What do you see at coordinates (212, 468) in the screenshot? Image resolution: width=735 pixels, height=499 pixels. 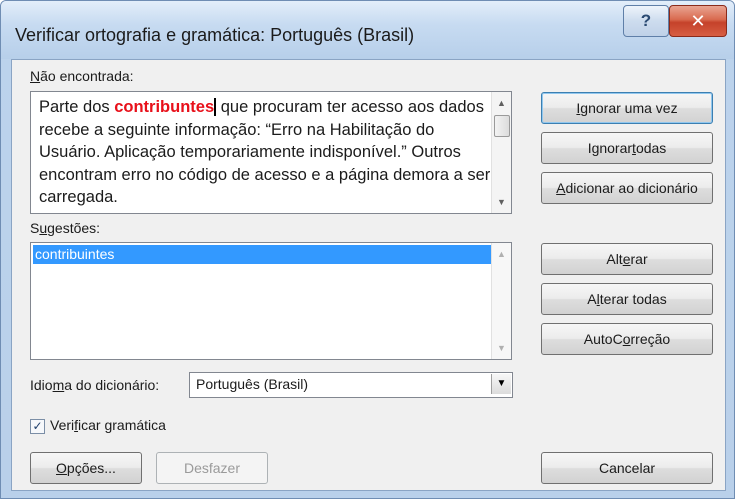 I see `undo-button: Desfazer` at bounding box center [212, 468].